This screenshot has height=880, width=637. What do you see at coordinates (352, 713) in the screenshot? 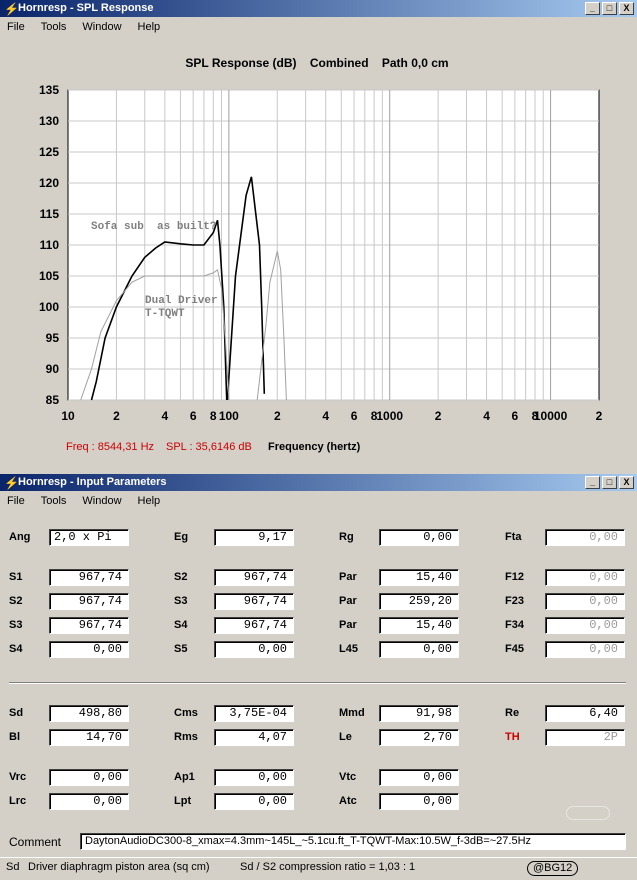
I see `label-mmd: Mmd` at bounding box center [352, 713].